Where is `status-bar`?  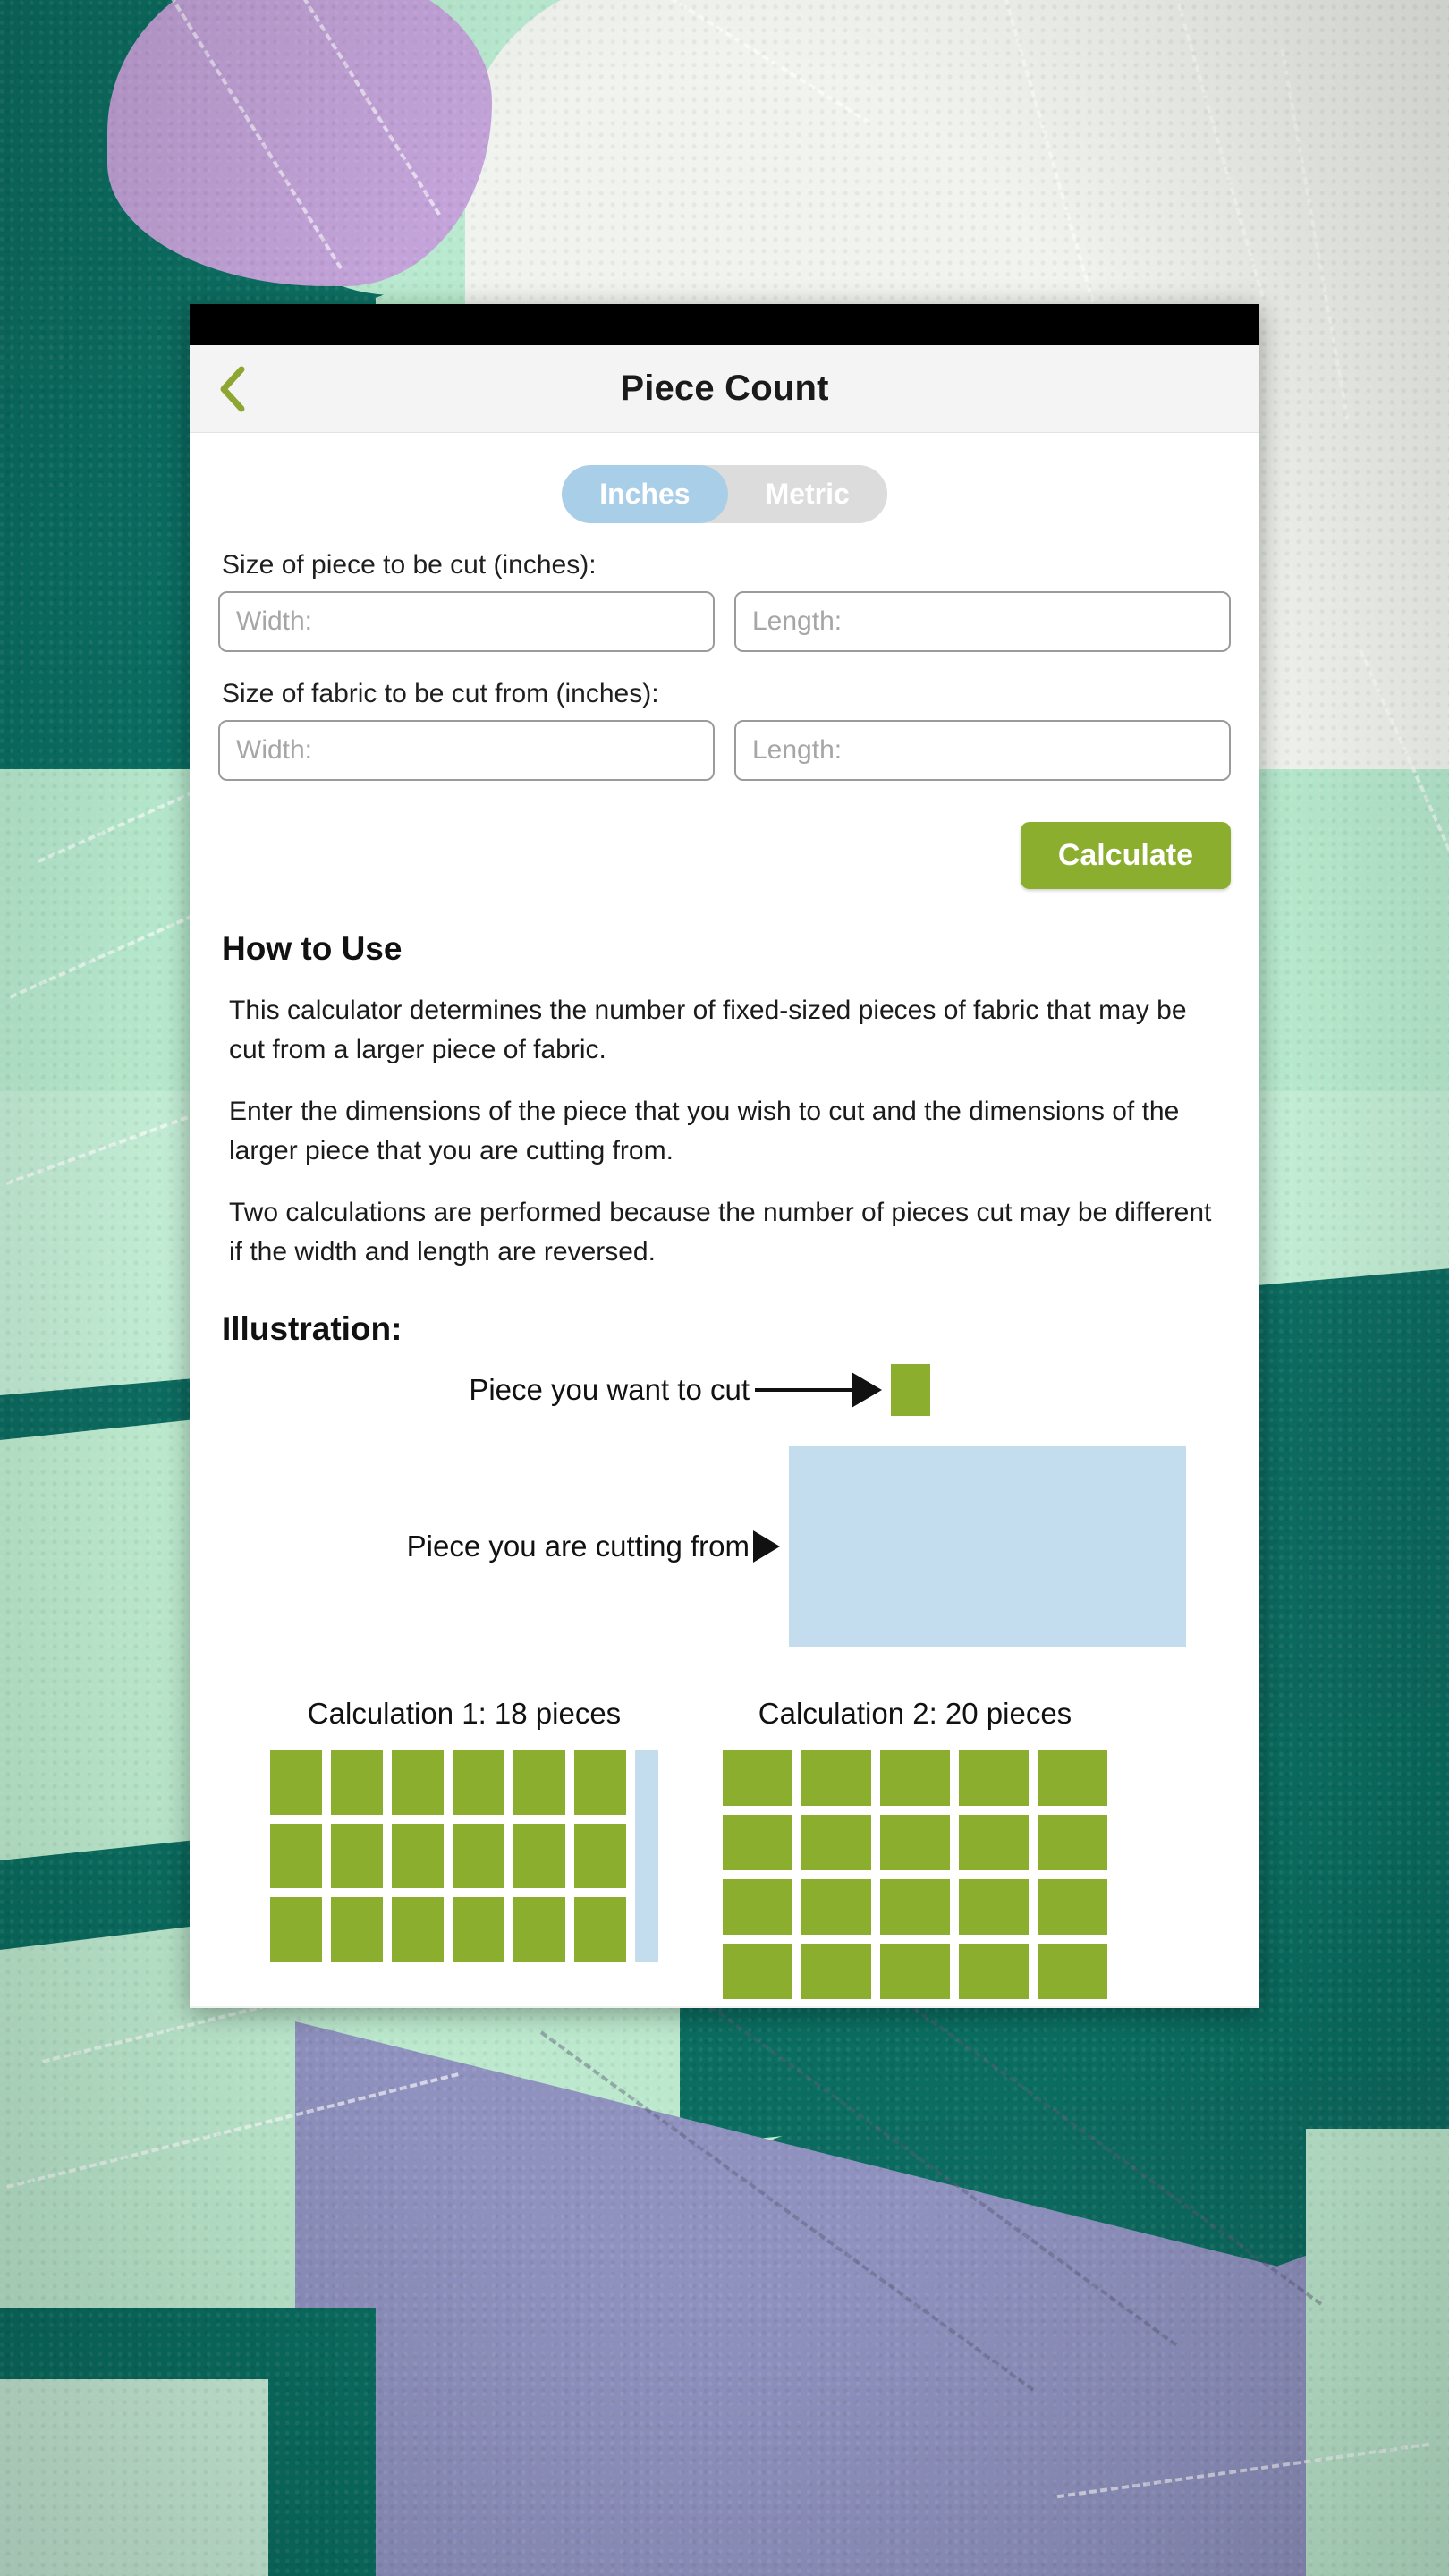 status-bar is located at coordinates (724, 324).